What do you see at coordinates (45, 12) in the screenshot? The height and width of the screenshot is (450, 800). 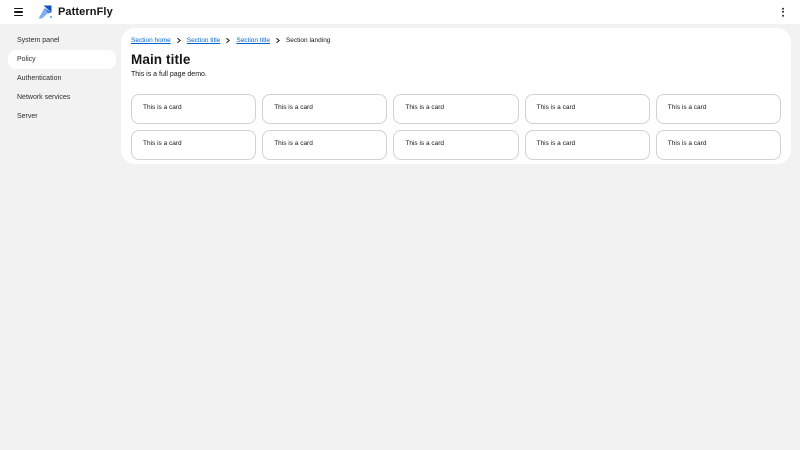 I see `patternfly-logo-icon` at bounding box center [45, 12].